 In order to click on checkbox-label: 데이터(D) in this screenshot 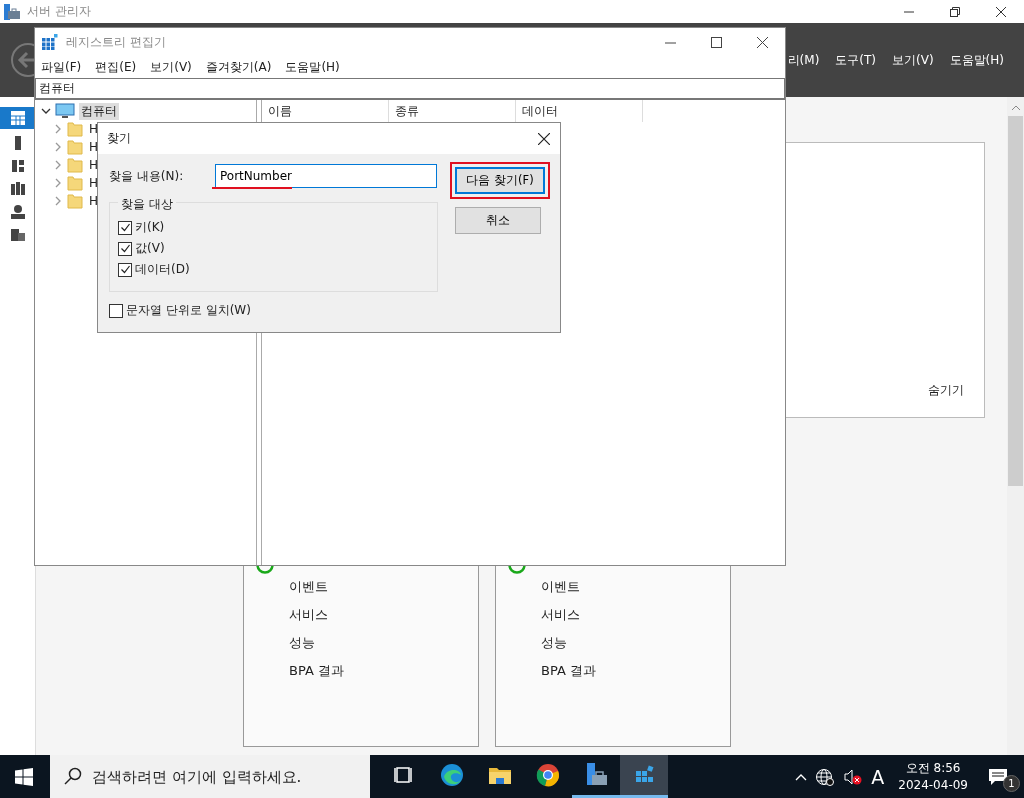, I will do `click(162, 269)`.